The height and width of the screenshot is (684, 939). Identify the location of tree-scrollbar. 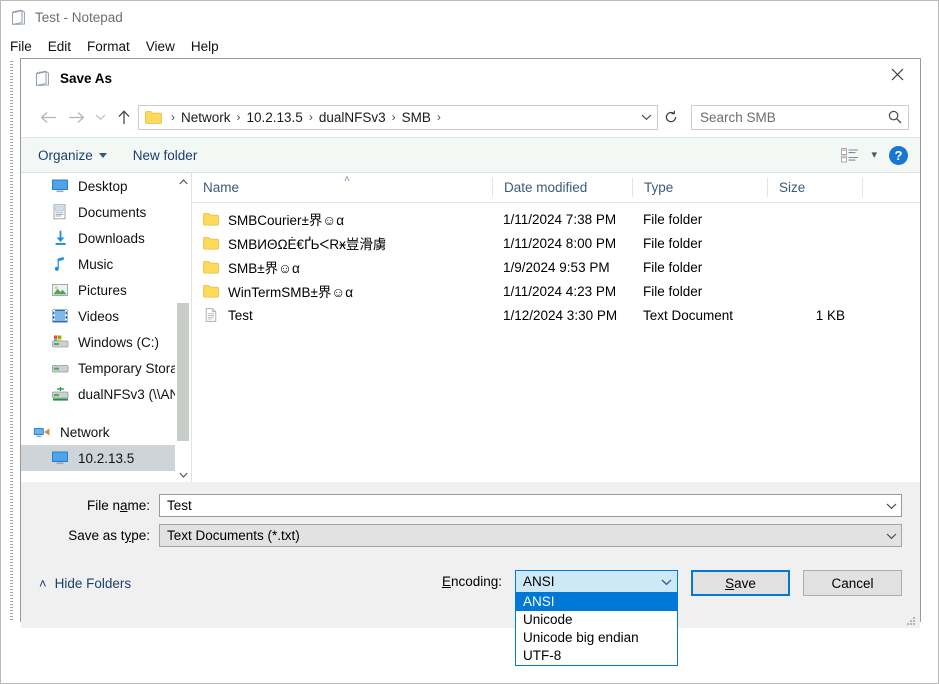
(183, 327).